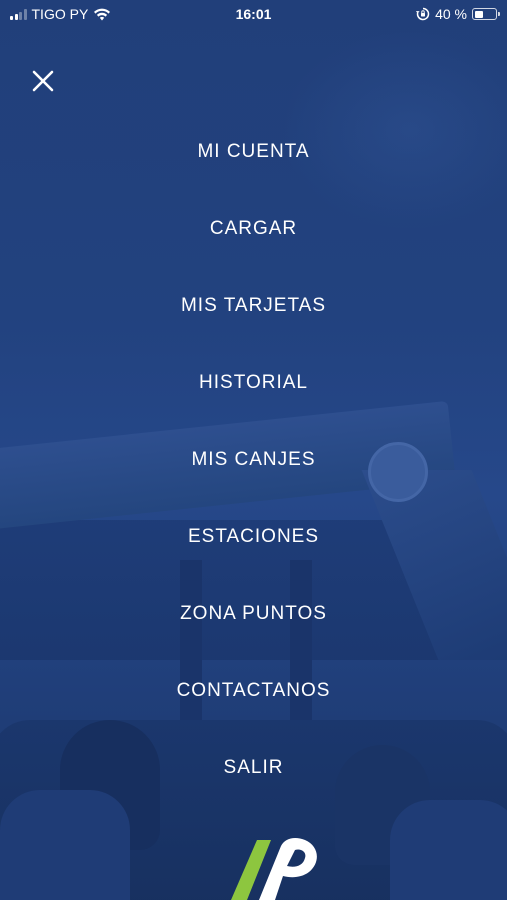 The image size is (507, 900). I want to click on status-time: 16:01, so click(253, 14).